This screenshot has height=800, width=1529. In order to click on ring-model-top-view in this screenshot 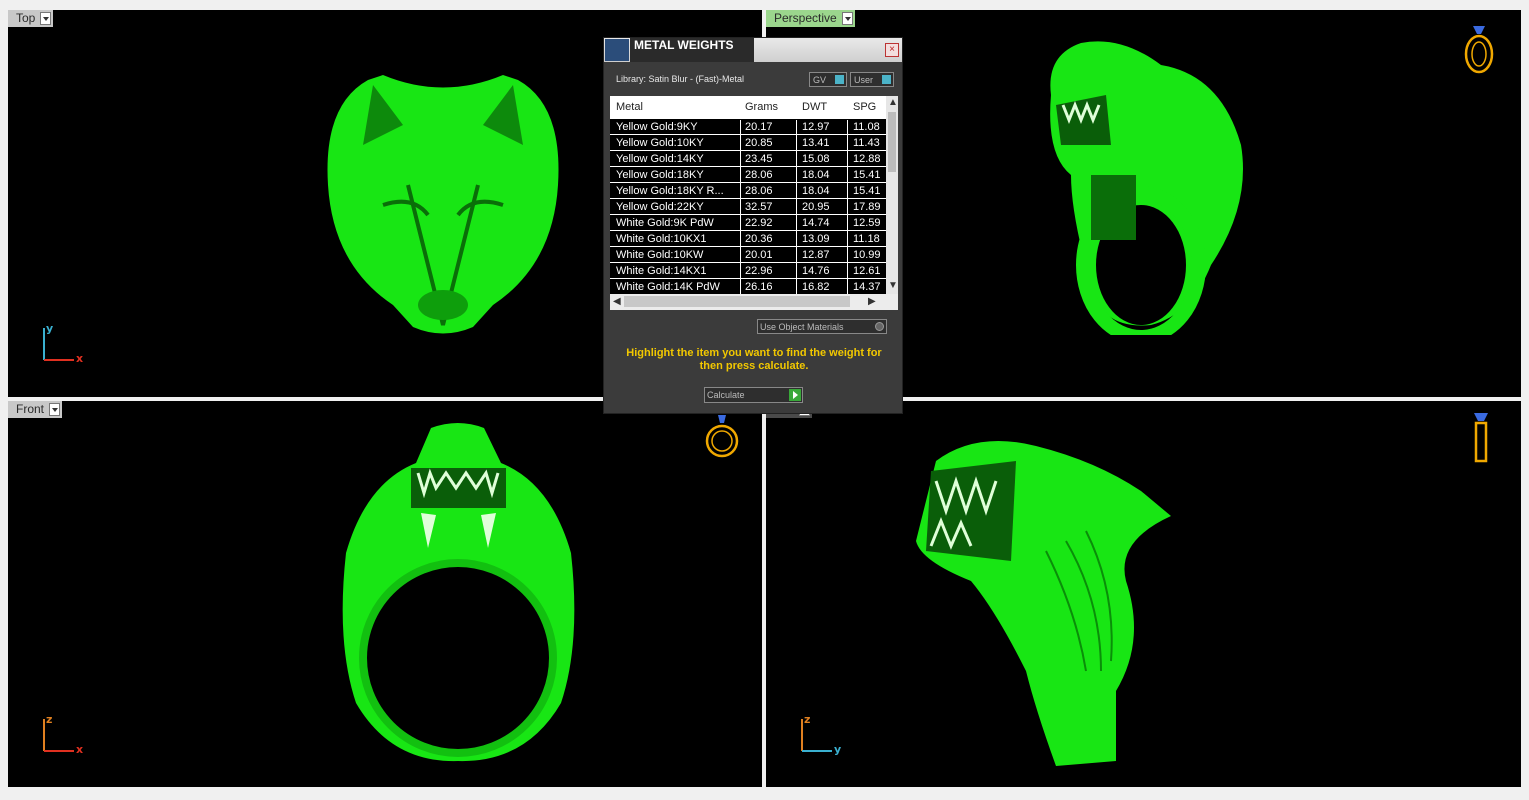, I will do `click(443, 204)`.